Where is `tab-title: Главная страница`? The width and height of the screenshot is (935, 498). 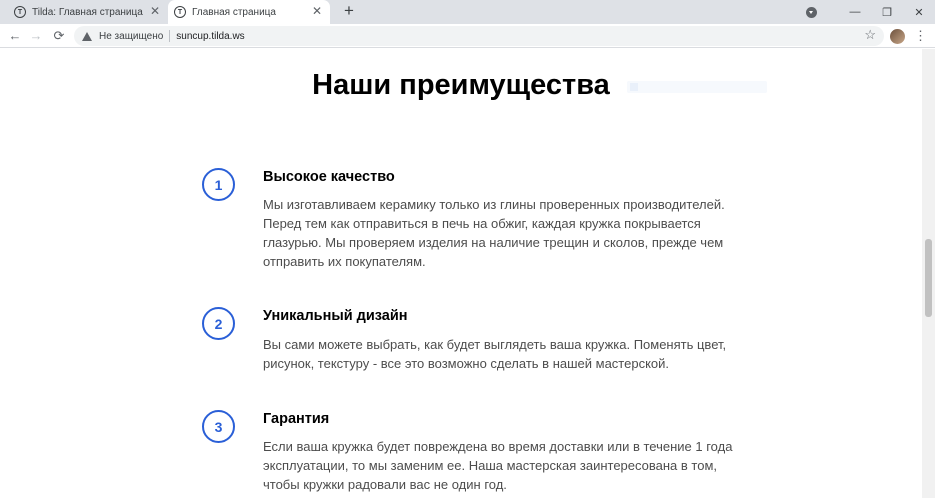
tab-title: Главная страница is located at coordinates (234, 12).